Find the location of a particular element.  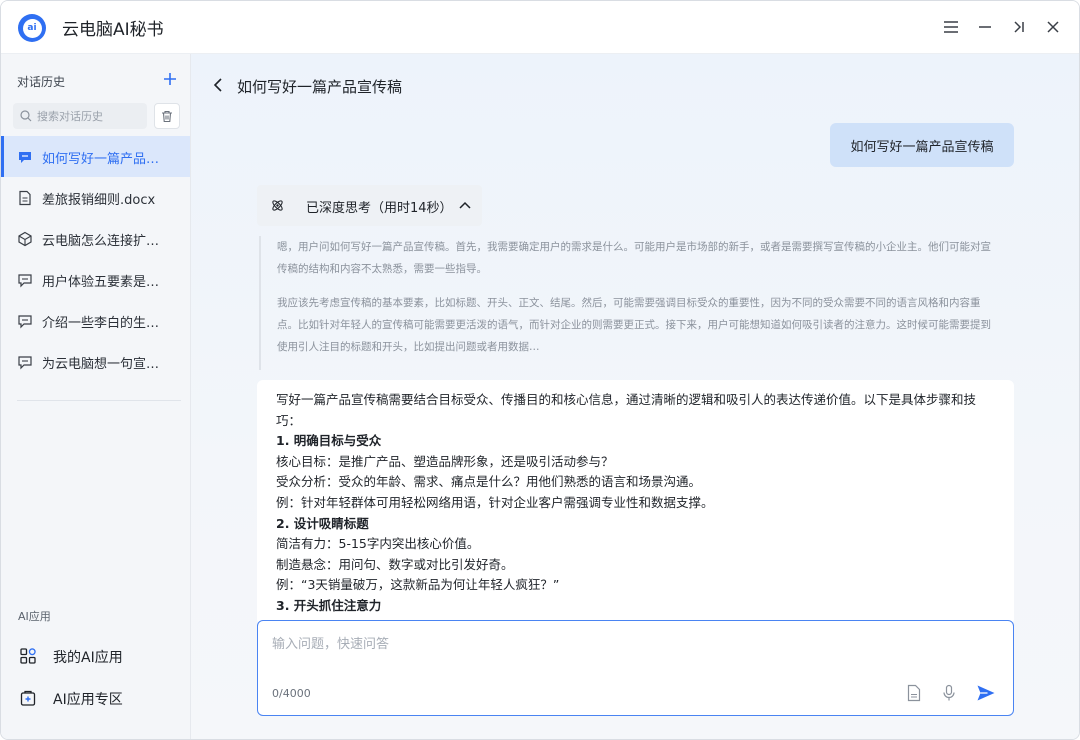

history-item: 差旅报销细则.docx is located at coordinates (95, 197).